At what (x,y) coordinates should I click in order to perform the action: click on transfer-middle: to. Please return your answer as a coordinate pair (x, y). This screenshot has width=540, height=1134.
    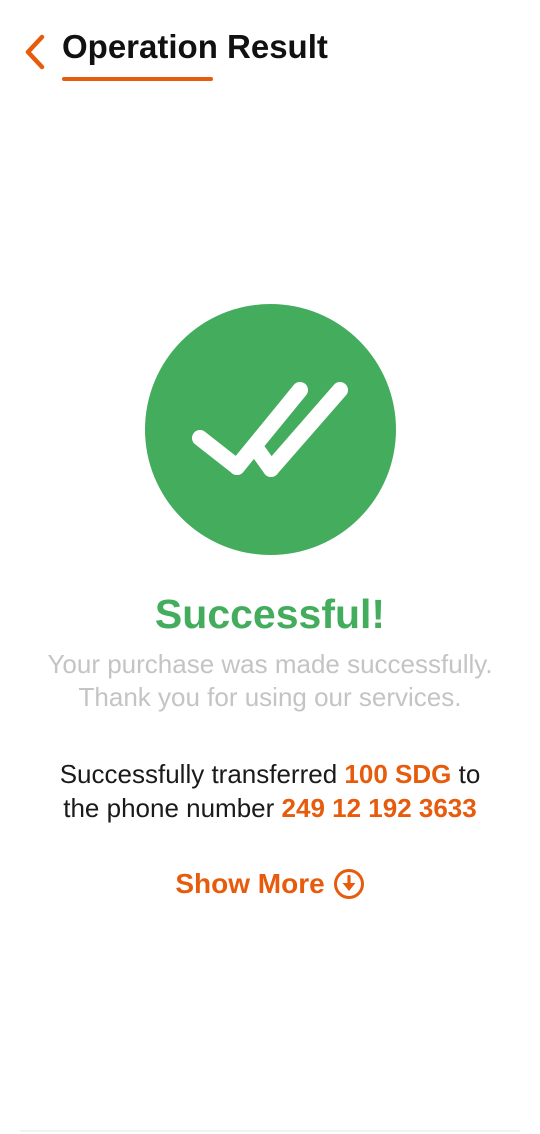
    Looking at the image, I should click on (469, 774).